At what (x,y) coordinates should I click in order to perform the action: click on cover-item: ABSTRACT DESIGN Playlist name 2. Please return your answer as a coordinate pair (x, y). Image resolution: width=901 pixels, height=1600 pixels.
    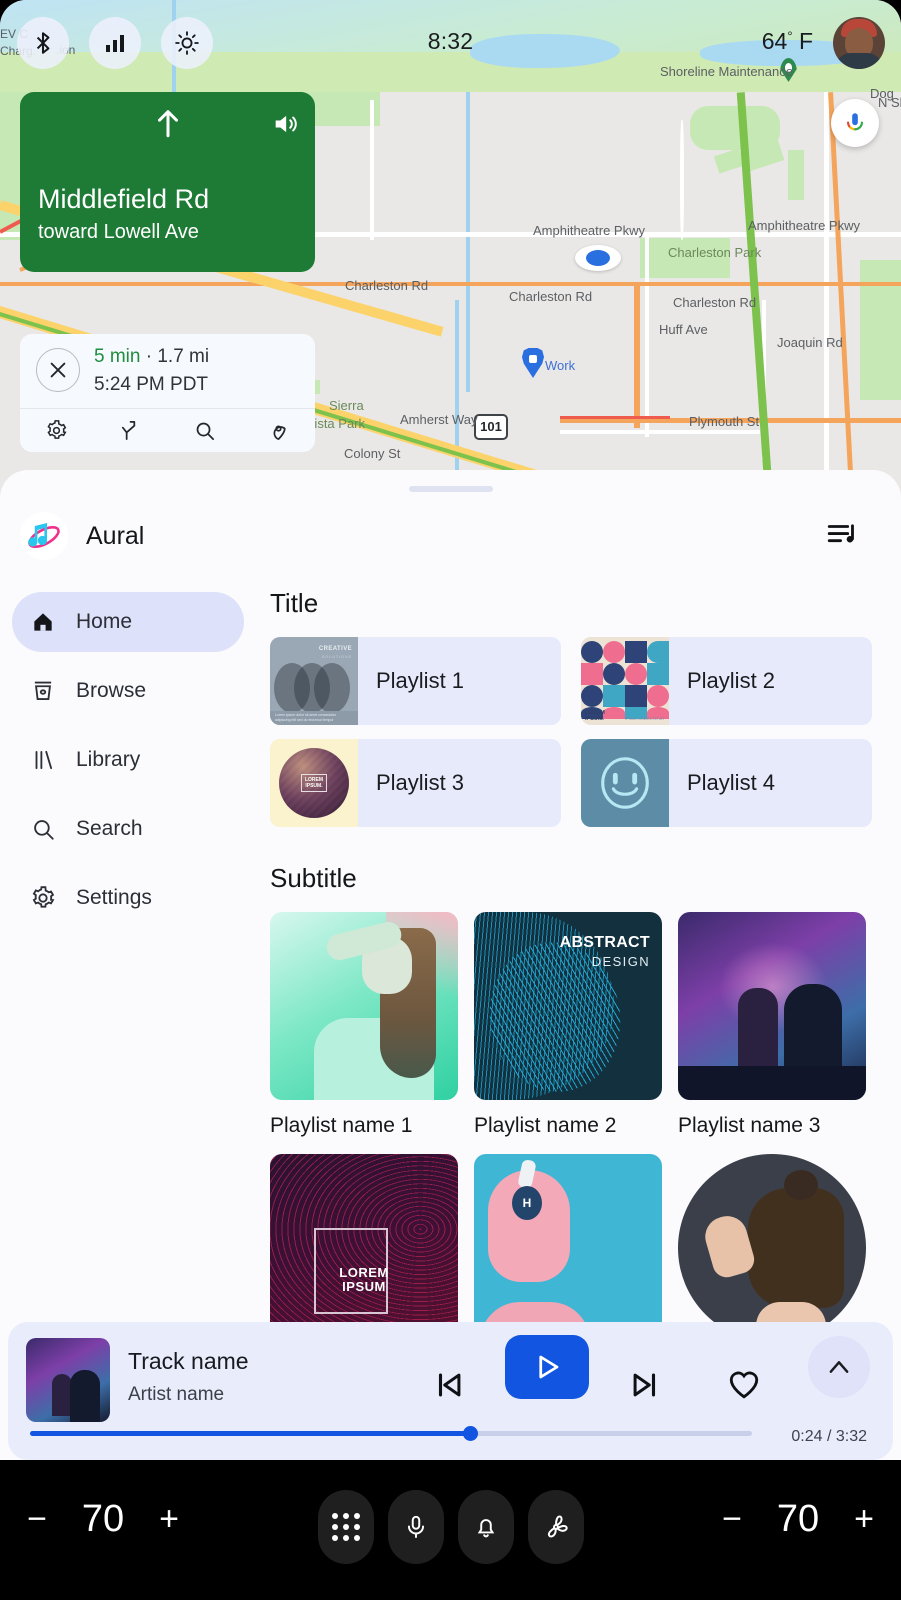
    Looking at the image, I should click on (568, 1025).